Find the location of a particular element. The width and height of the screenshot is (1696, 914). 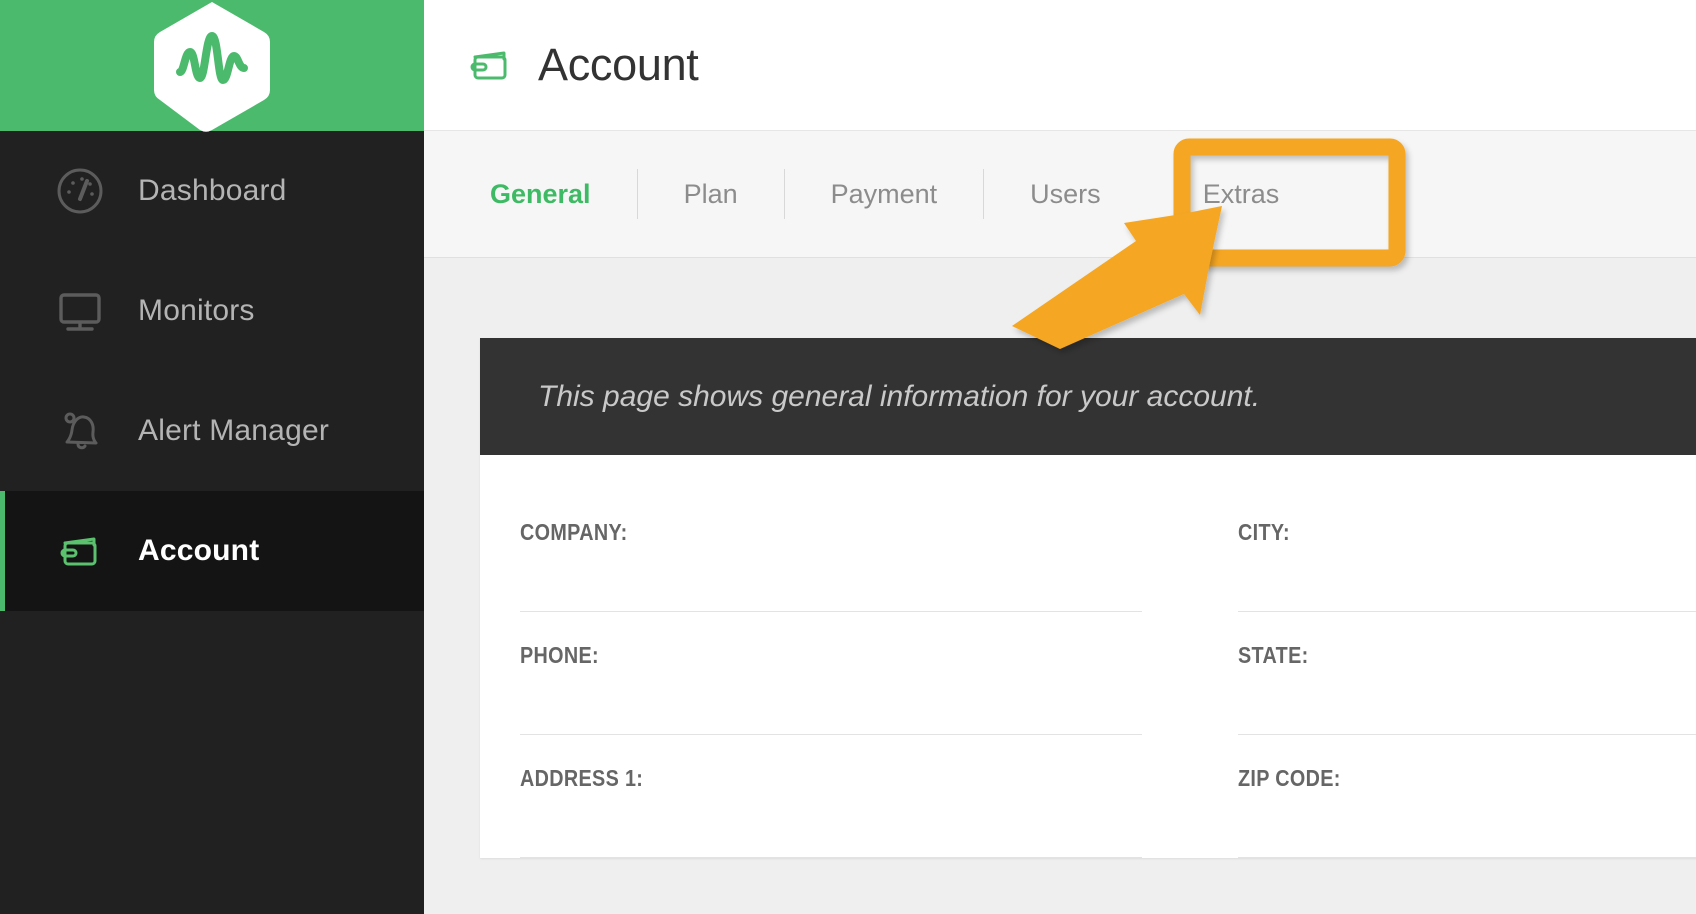

tab-general: General is located at coordinates (540, 194).